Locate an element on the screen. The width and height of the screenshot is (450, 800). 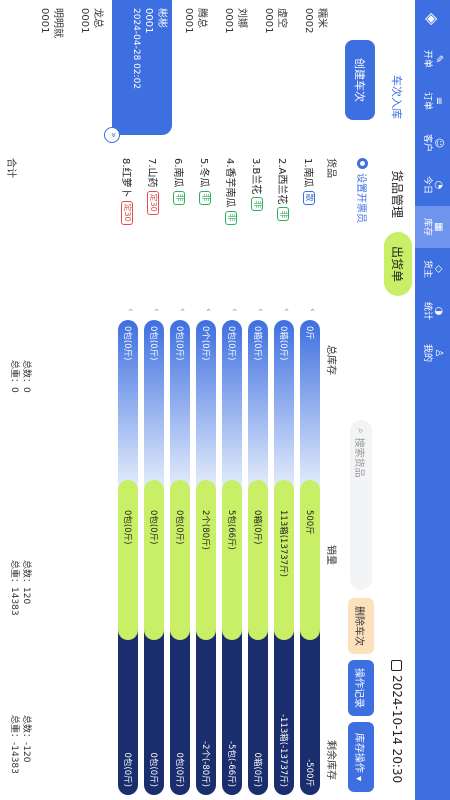
remain-bar: -500斤 is located at coordinates (310, 712).